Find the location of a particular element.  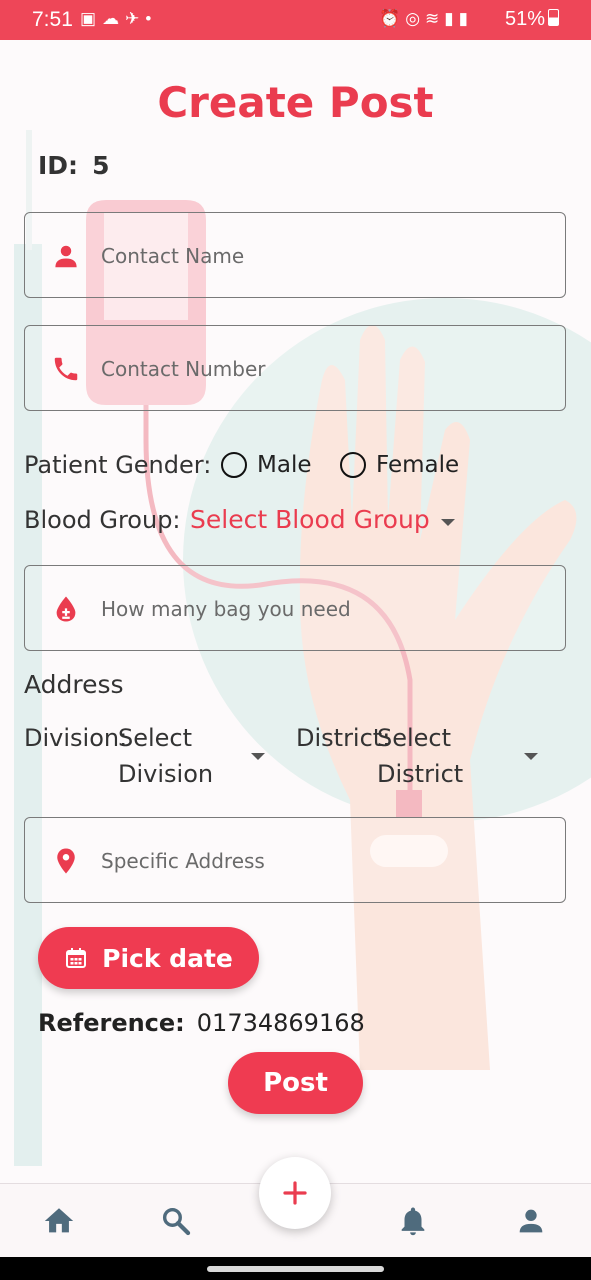

blood-drop-icon is located at coordinates (66, 609).